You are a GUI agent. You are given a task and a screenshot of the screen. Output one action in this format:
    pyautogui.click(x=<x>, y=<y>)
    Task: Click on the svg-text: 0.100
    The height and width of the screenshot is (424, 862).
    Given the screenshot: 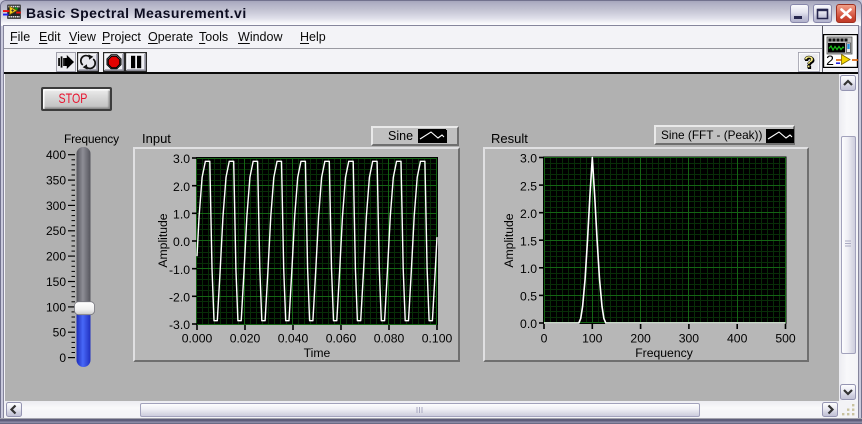 What is the action you would take?
    pyautogui.click(x=437, y=339)
    